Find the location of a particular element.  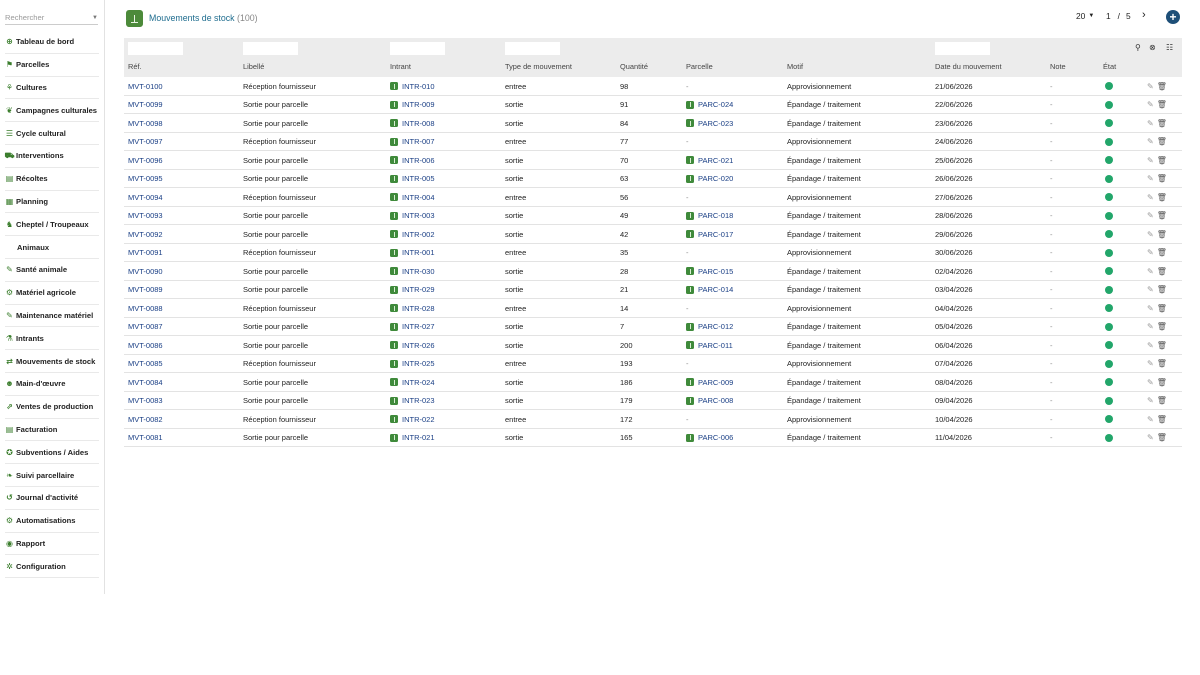

sidebar-item-facturation: ▤ Facturation is located at coordinates (52, 430).